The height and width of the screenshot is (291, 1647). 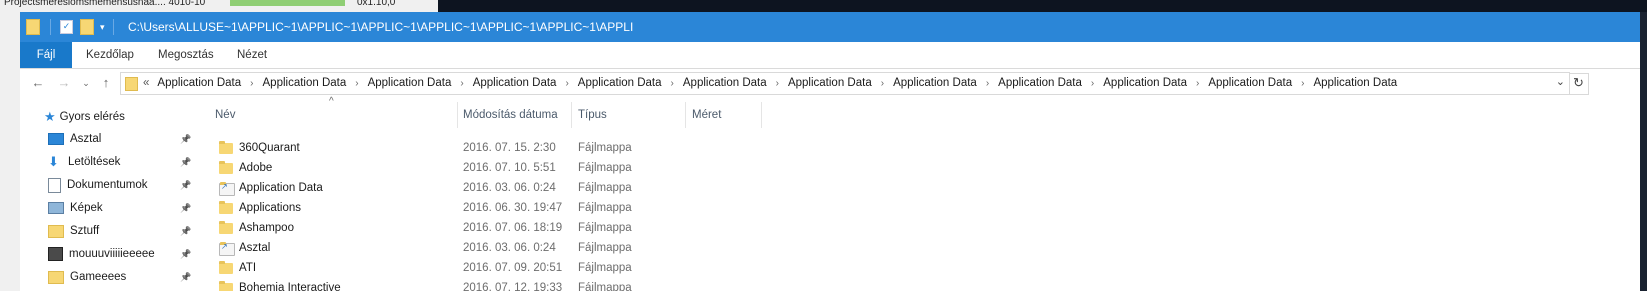 What do you see at coordinates (123, 208) in the screenshot?
I see `sidebar-item: Képek 📌` at bounding box center [123, 208].